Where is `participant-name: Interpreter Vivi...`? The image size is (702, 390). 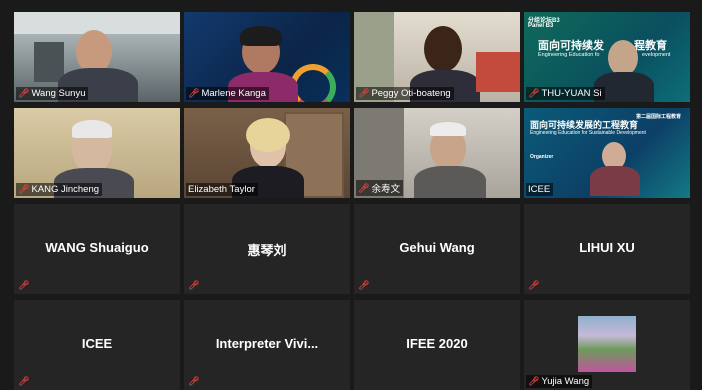 participant-name: Interpreter Vivi... is located at coordinates (267, 343).